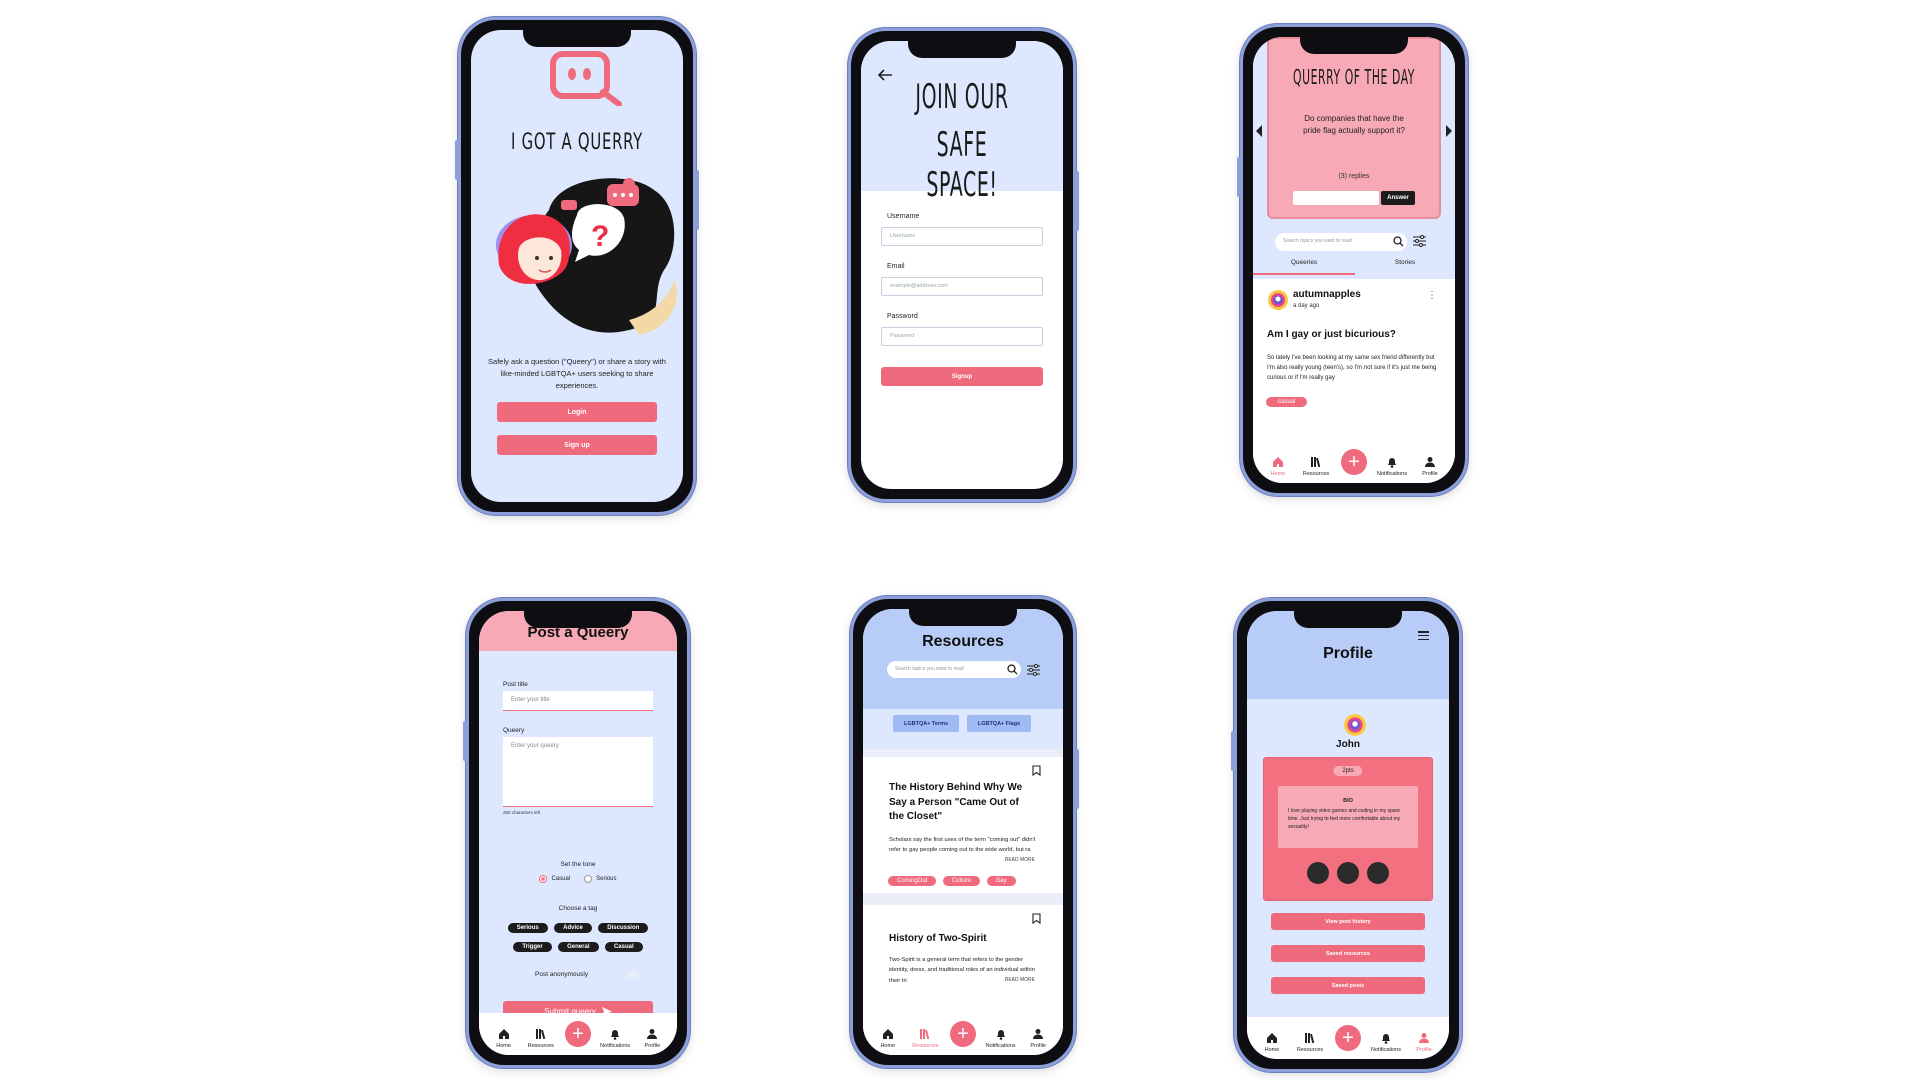  I want to click on answer-input, so click(1336, 198).